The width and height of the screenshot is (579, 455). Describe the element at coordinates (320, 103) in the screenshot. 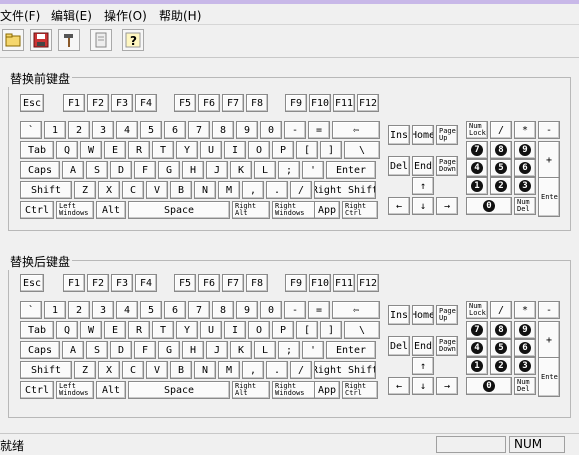

I see `key-f10: F10` at that location.